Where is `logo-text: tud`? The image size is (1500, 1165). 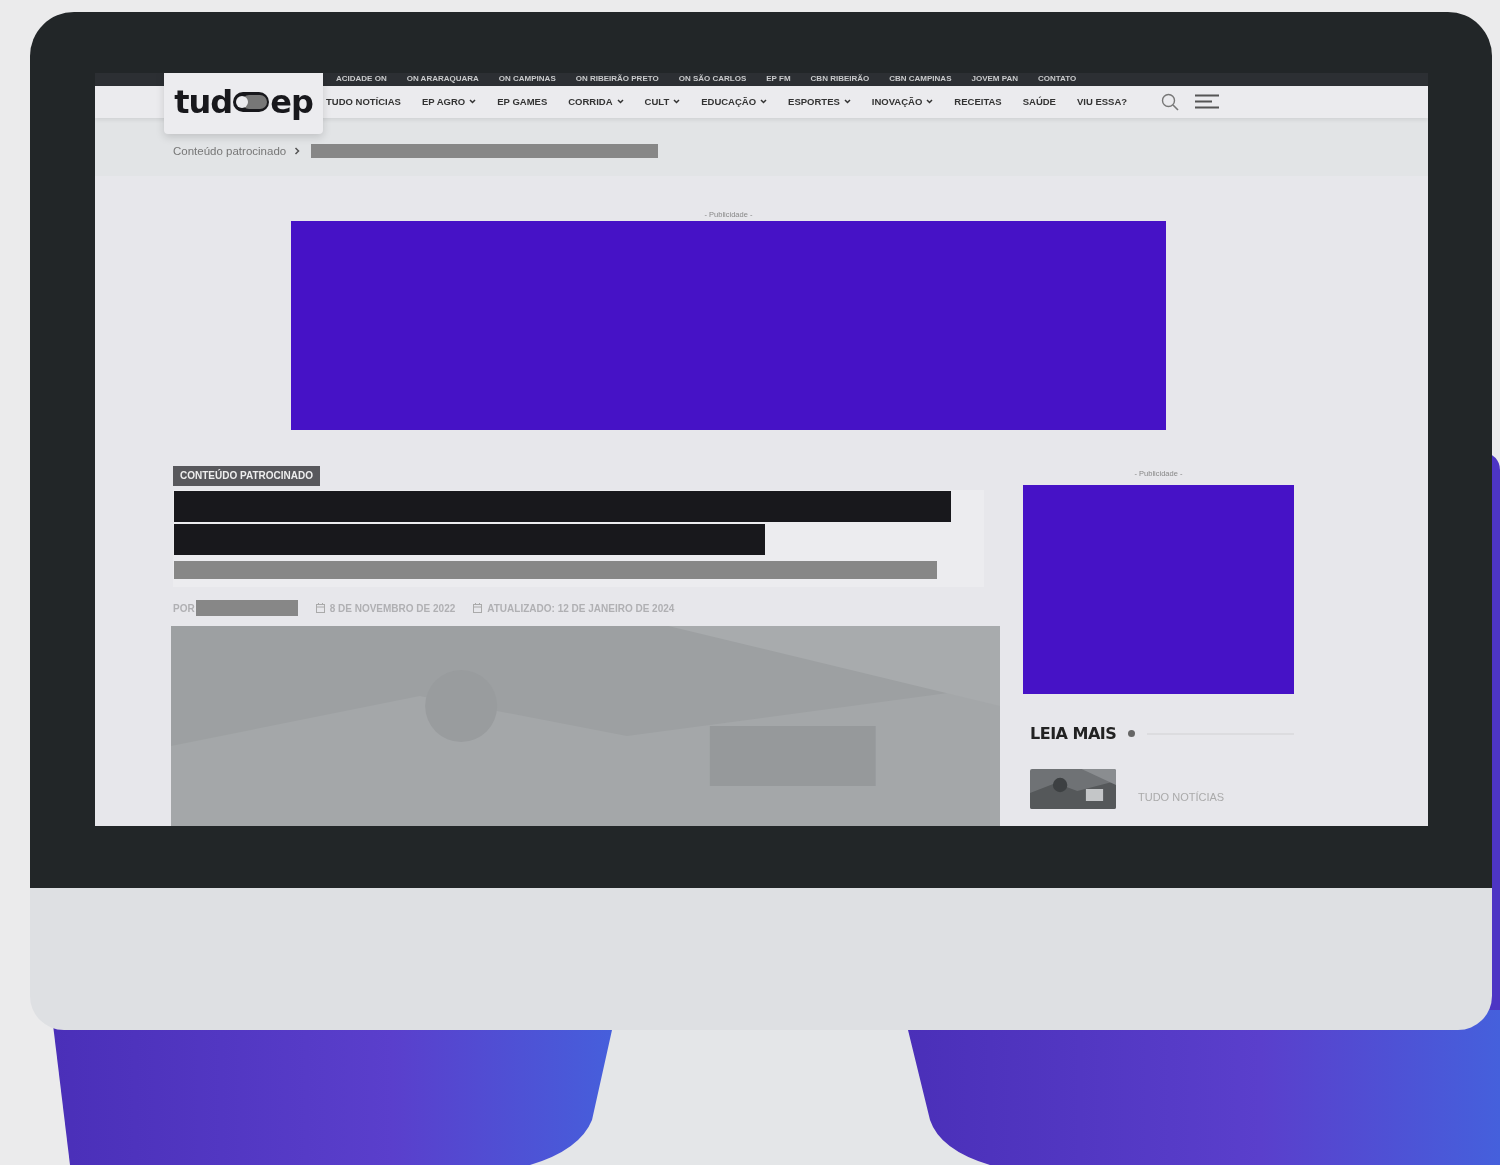 logo-text: tud is located at coordinates (203, 101).